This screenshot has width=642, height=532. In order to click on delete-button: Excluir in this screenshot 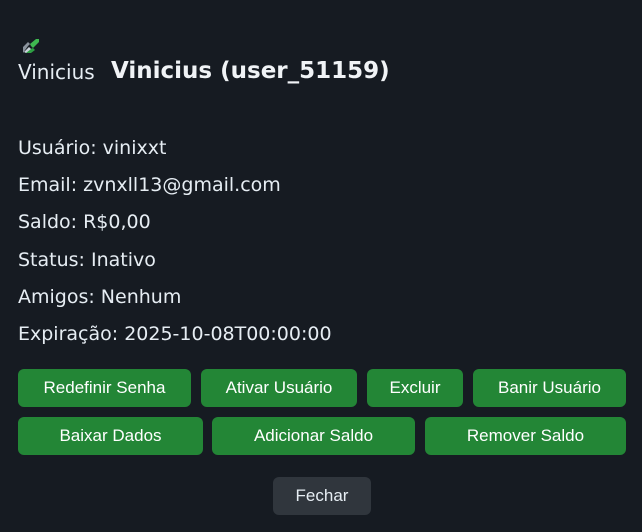, I will do `click(415, 388)`.